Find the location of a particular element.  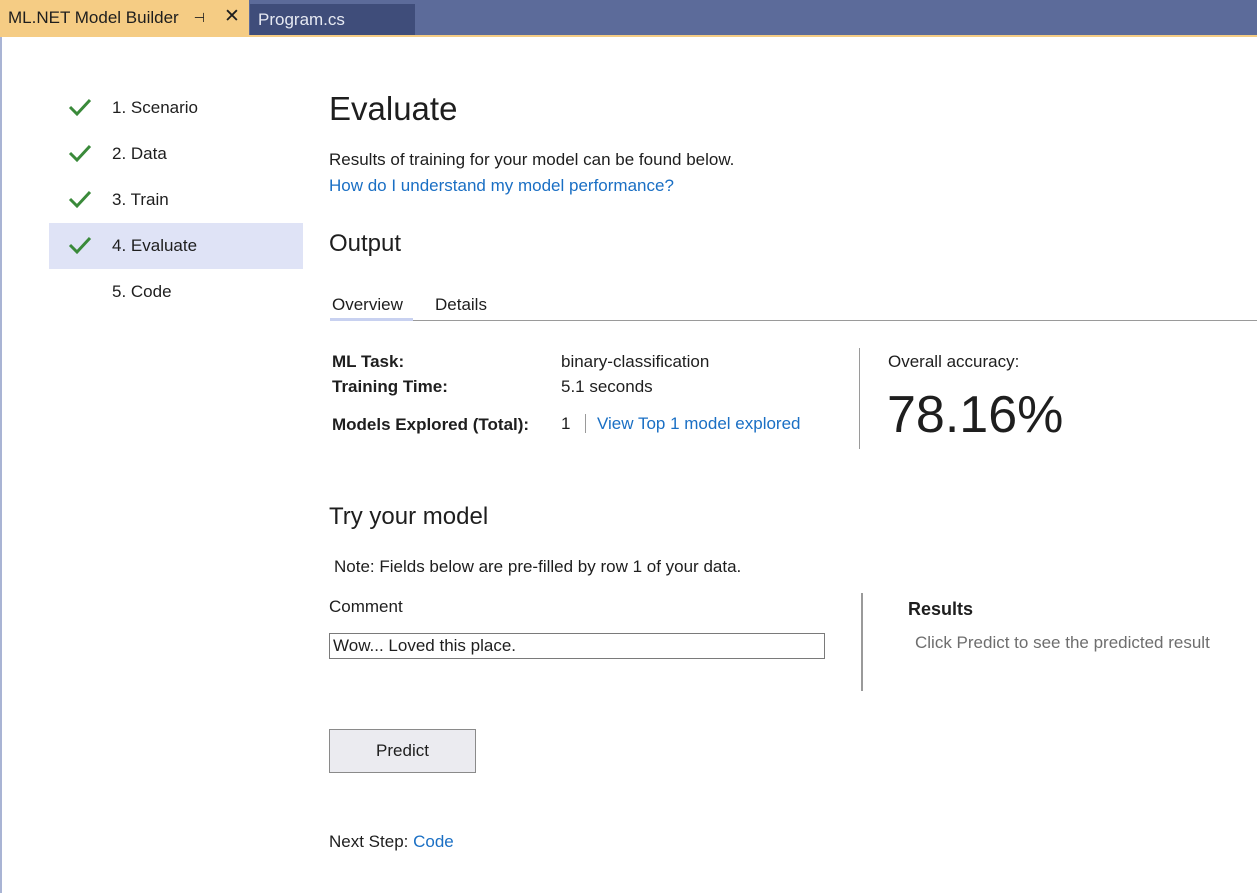

accuracy-label: Overall accuracy: is located at coordinates (954, 361).